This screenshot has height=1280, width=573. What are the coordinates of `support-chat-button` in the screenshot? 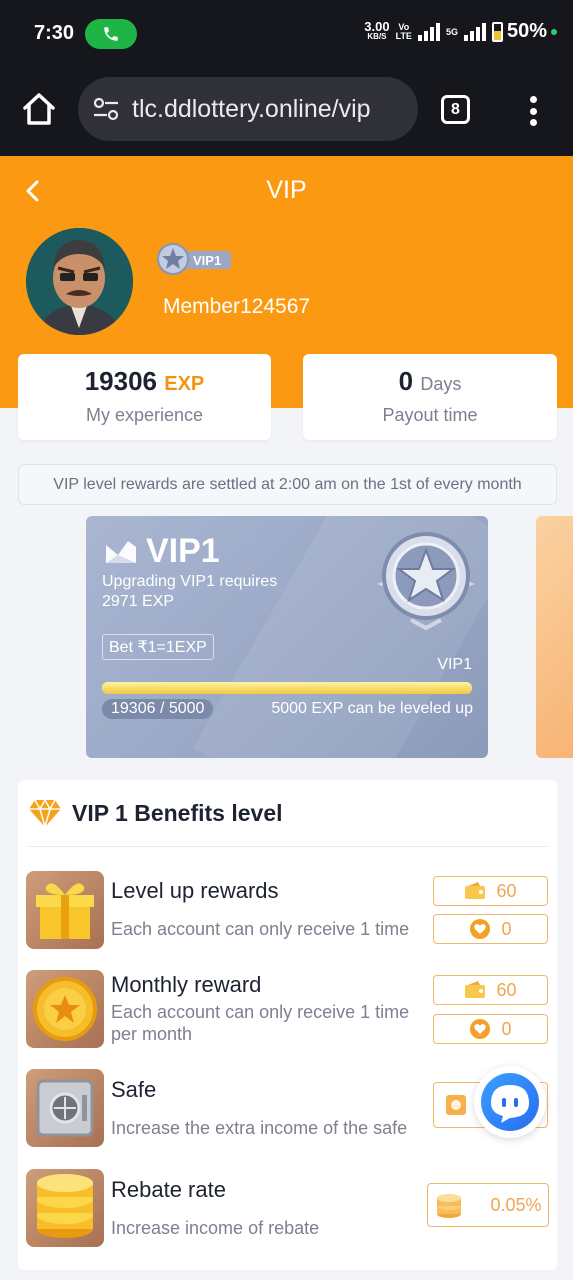 It's located at (510, 1102).